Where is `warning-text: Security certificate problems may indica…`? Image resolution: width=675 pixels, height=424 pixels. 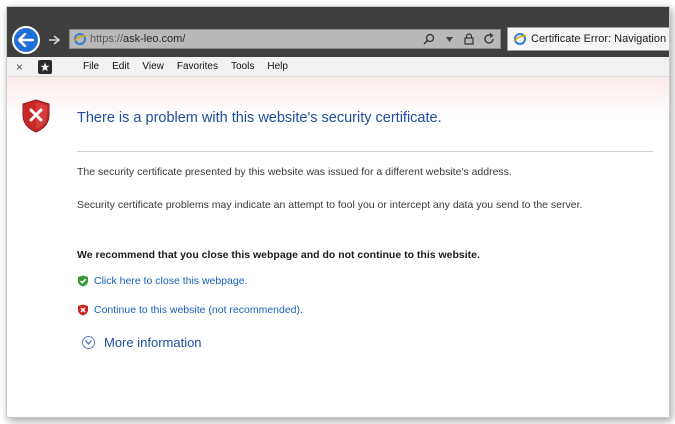
warning-text: Security certificate problems may indica… is located at coordinates (330, 205).